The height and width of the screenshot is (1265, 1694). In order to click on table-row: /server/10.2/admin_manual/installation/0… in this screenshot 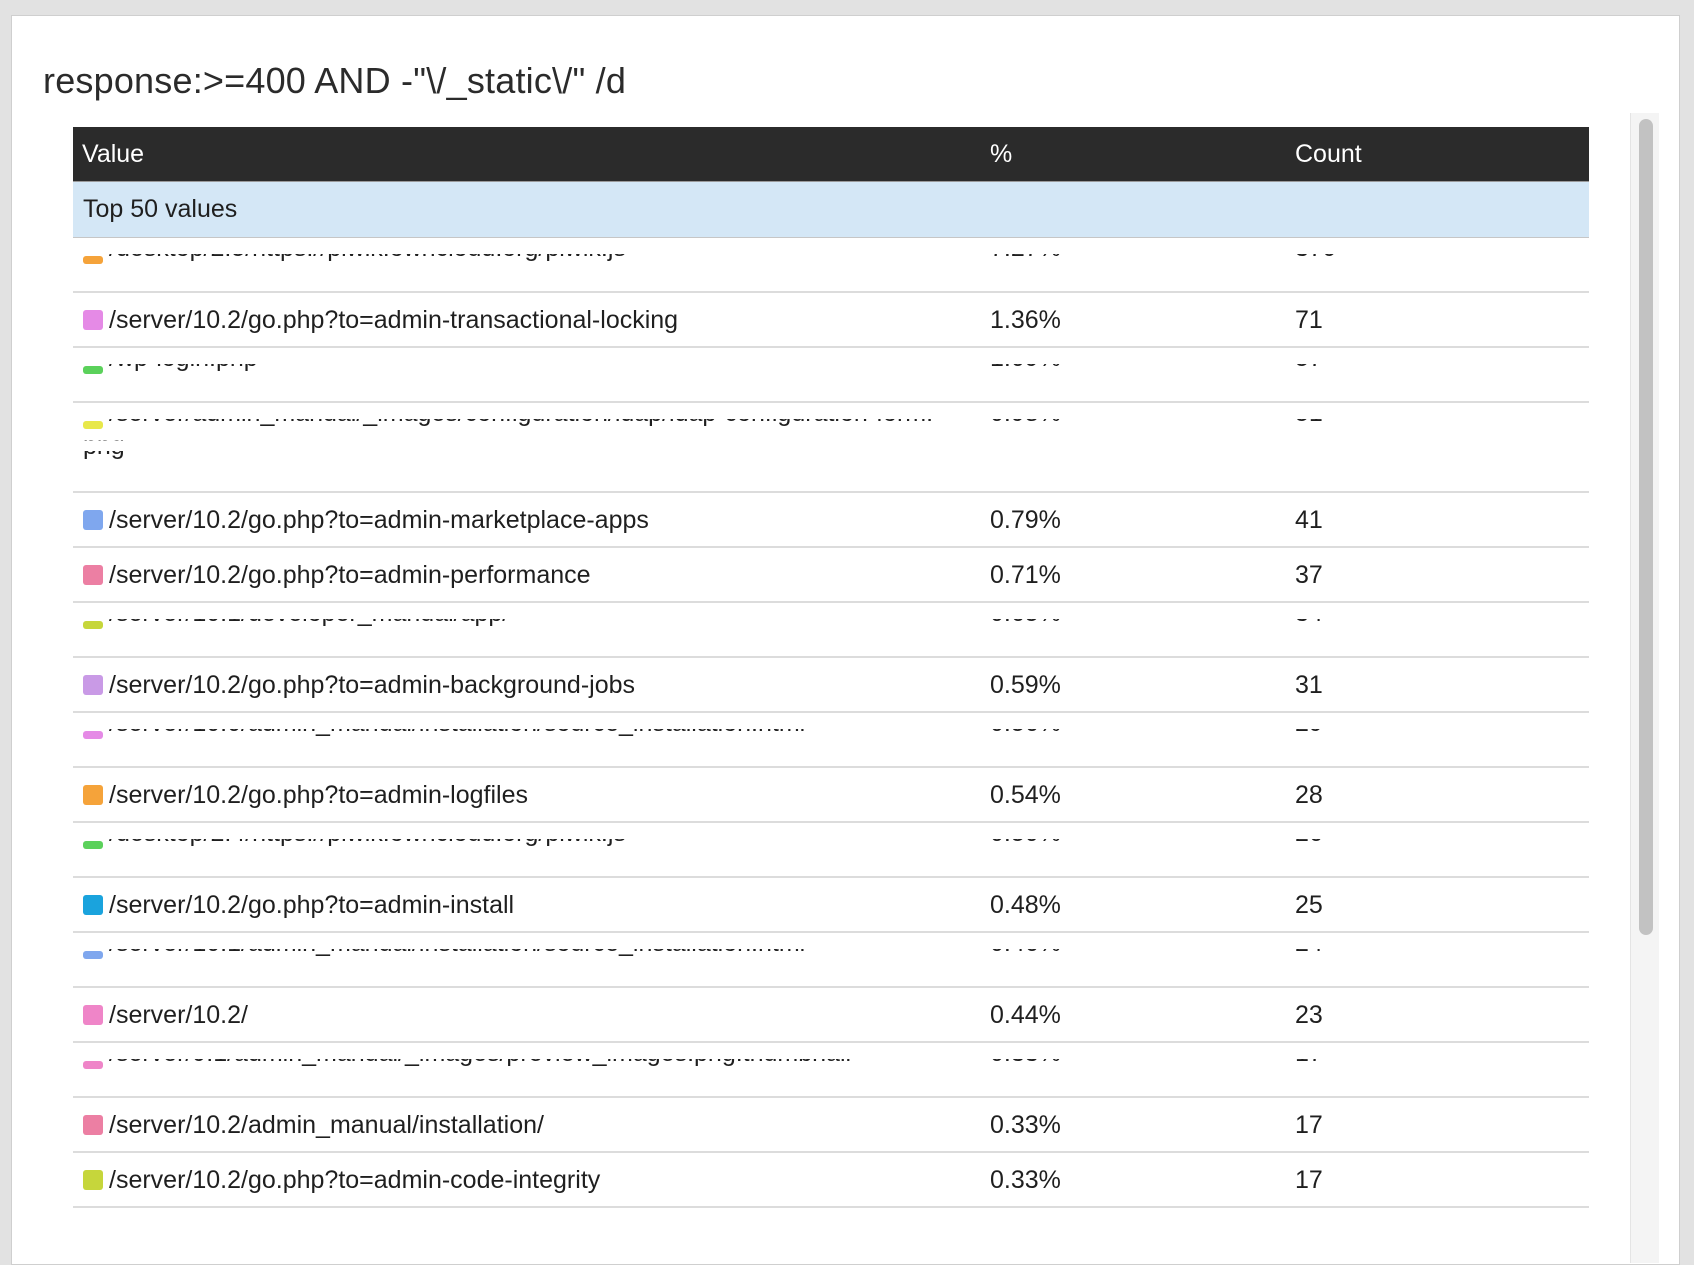, I will do `click(831, 1125)`.